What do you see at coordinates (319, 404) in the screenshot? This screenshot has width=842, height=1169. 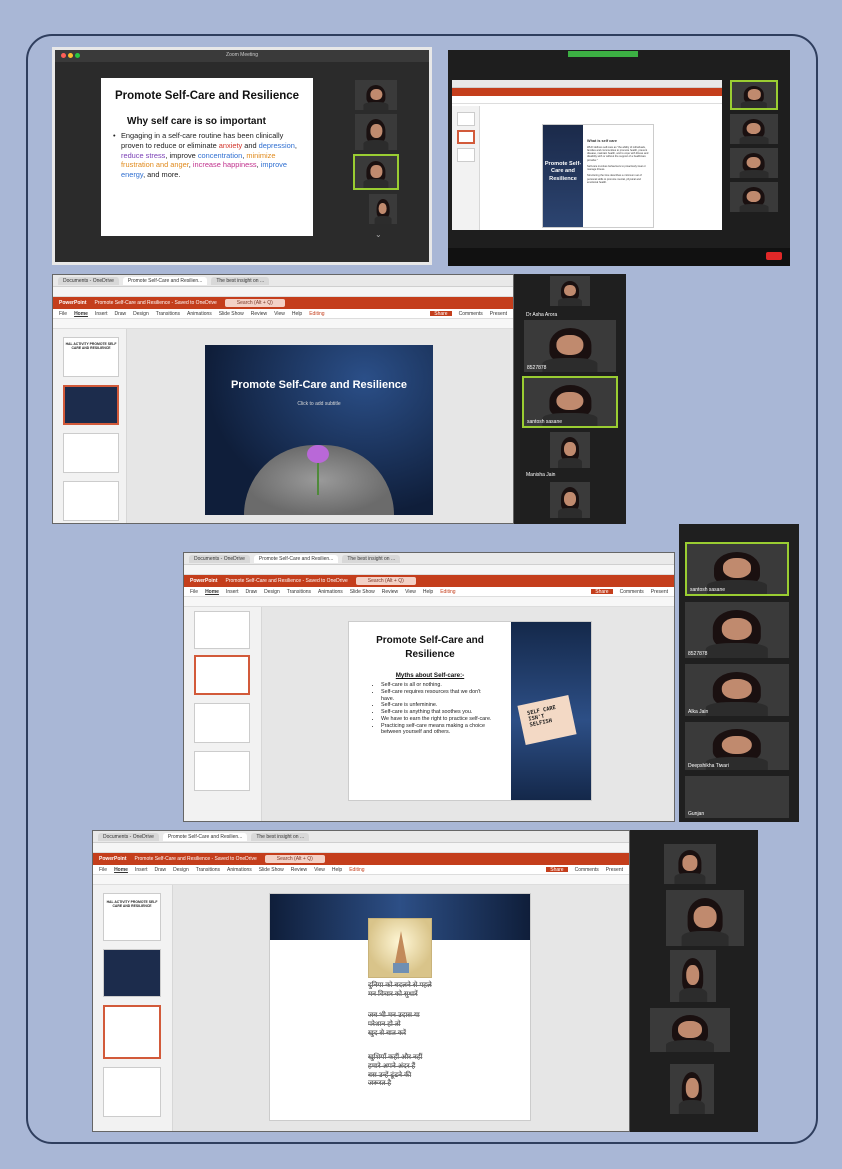 I see `slide-subtitle: Click to add subtitle` at bounding box center [319, 404].